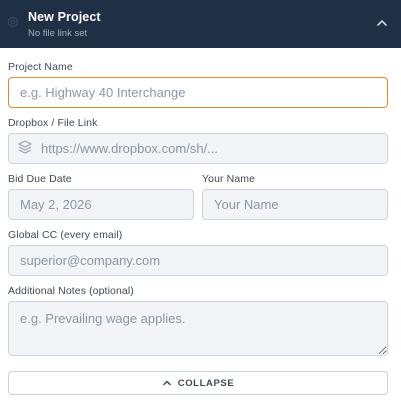 Image resolution: width=401 pixels, height=404 pixels. I want to click on global-cc-label: Global CC (every email), so click(65, 235).